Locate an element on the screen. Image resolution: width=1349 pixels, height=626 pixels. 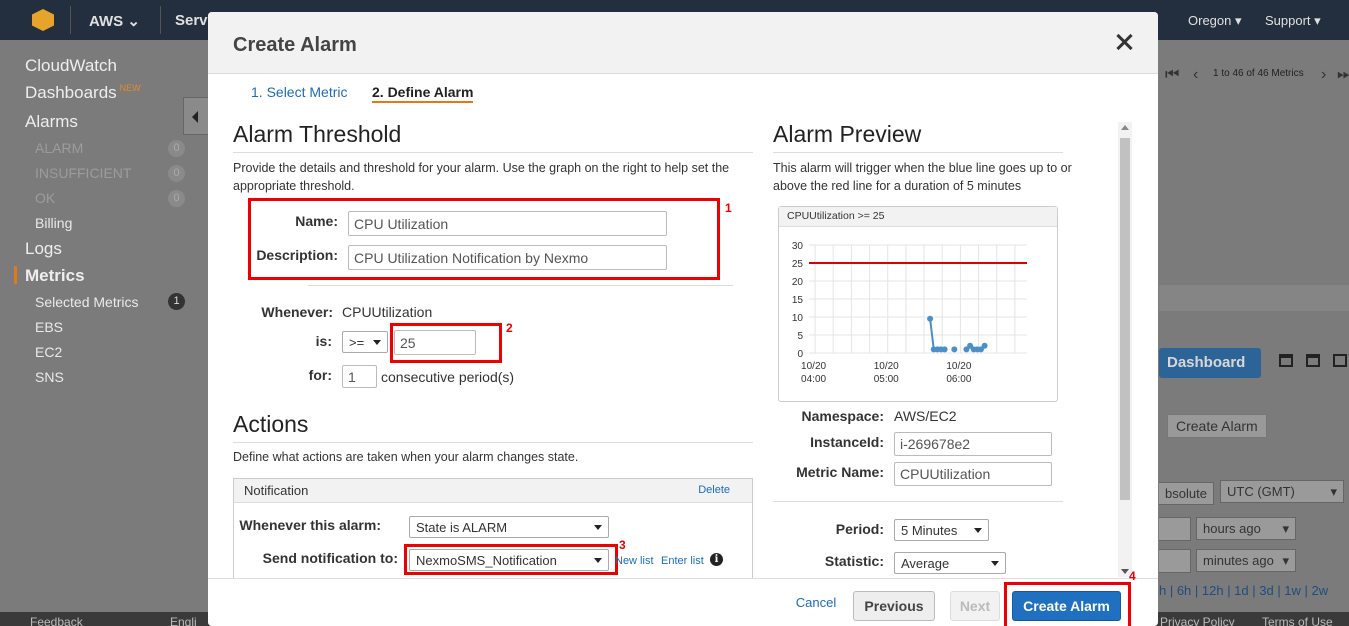
info-icon: i is located at coordinates (716, 559).